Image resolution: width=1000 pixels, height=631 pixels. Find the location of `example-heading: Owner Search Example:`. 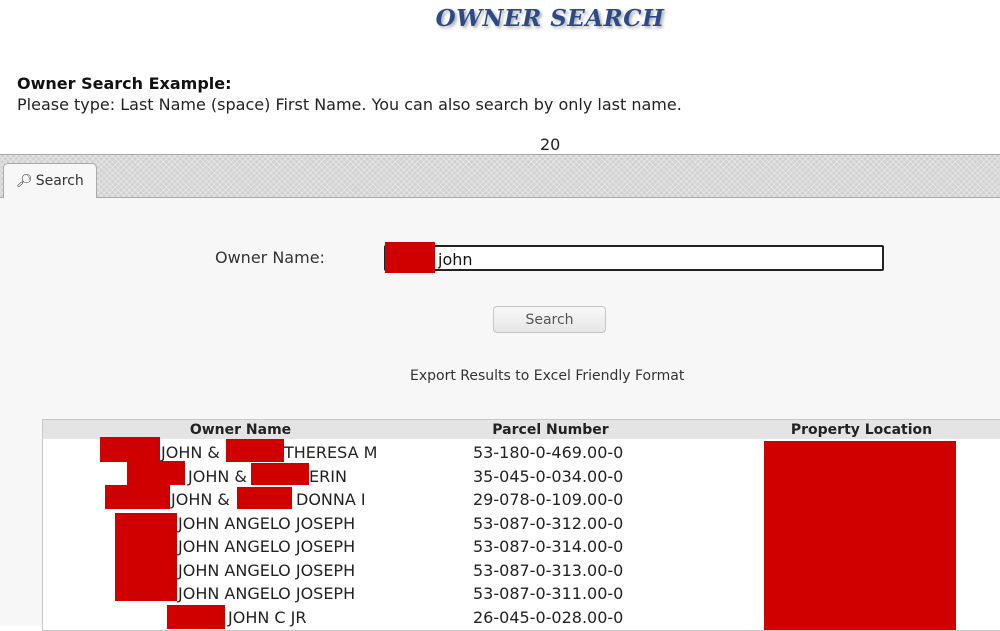

example-heading: Owner Search Example: is located at coordinates (124, 83).